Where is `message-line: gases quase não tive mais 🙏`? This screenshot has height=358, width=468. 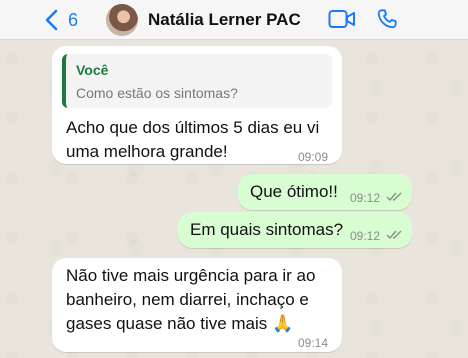
message-line: gases quase não tive mais 🙏 is located at coordinates (180, 323).